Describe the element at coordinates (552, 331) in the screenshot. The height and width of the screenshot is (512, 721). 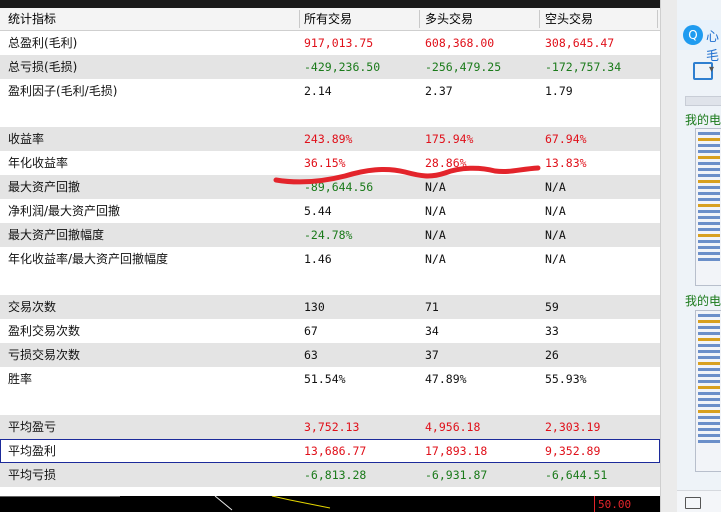
I see `value-short-trades: 33` at that location.